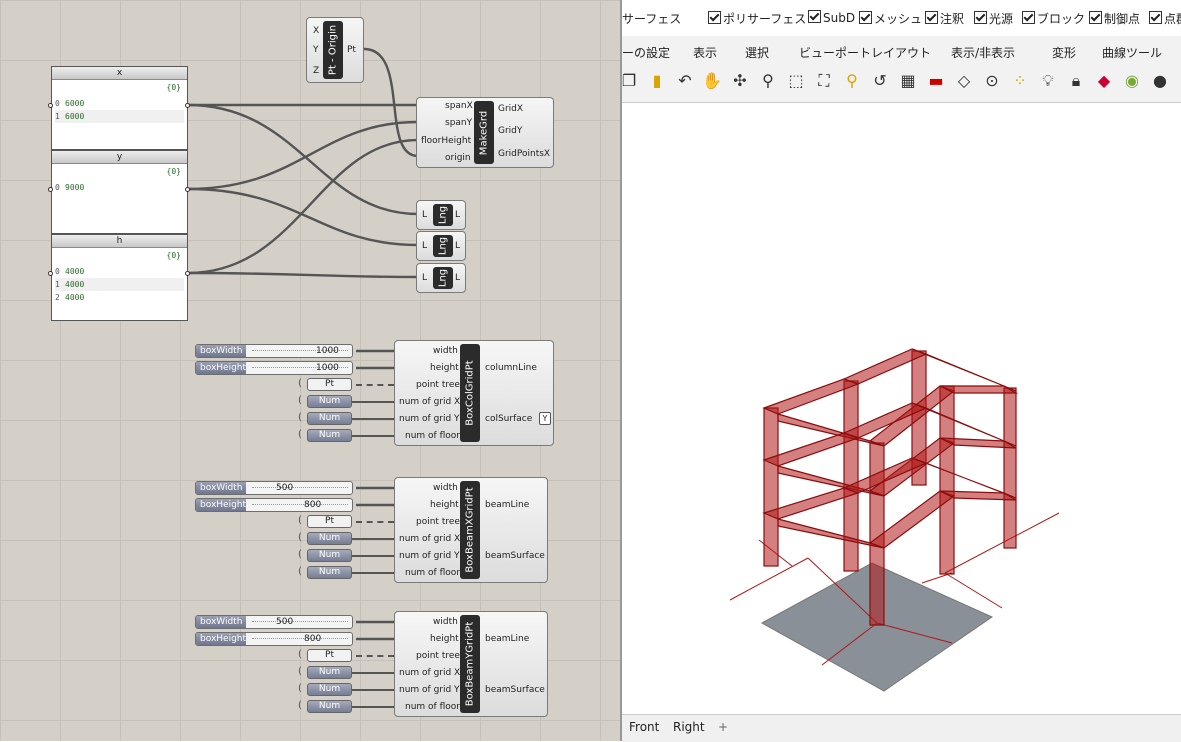 This screenshot has width=1181, height=742. I want to click on zoom-icon: ⚲, so click(768, 81).